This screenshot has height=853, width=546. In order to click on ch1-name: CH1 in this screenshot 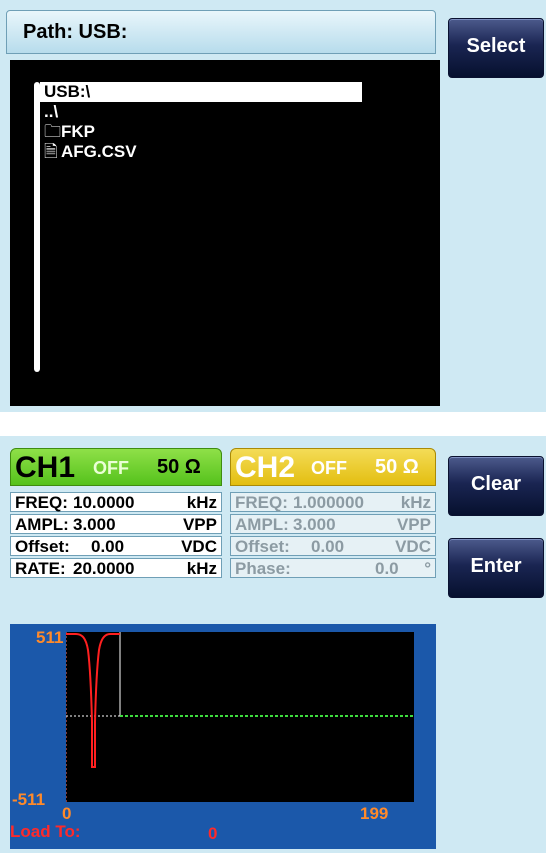, I will do `click(45, 467)`.